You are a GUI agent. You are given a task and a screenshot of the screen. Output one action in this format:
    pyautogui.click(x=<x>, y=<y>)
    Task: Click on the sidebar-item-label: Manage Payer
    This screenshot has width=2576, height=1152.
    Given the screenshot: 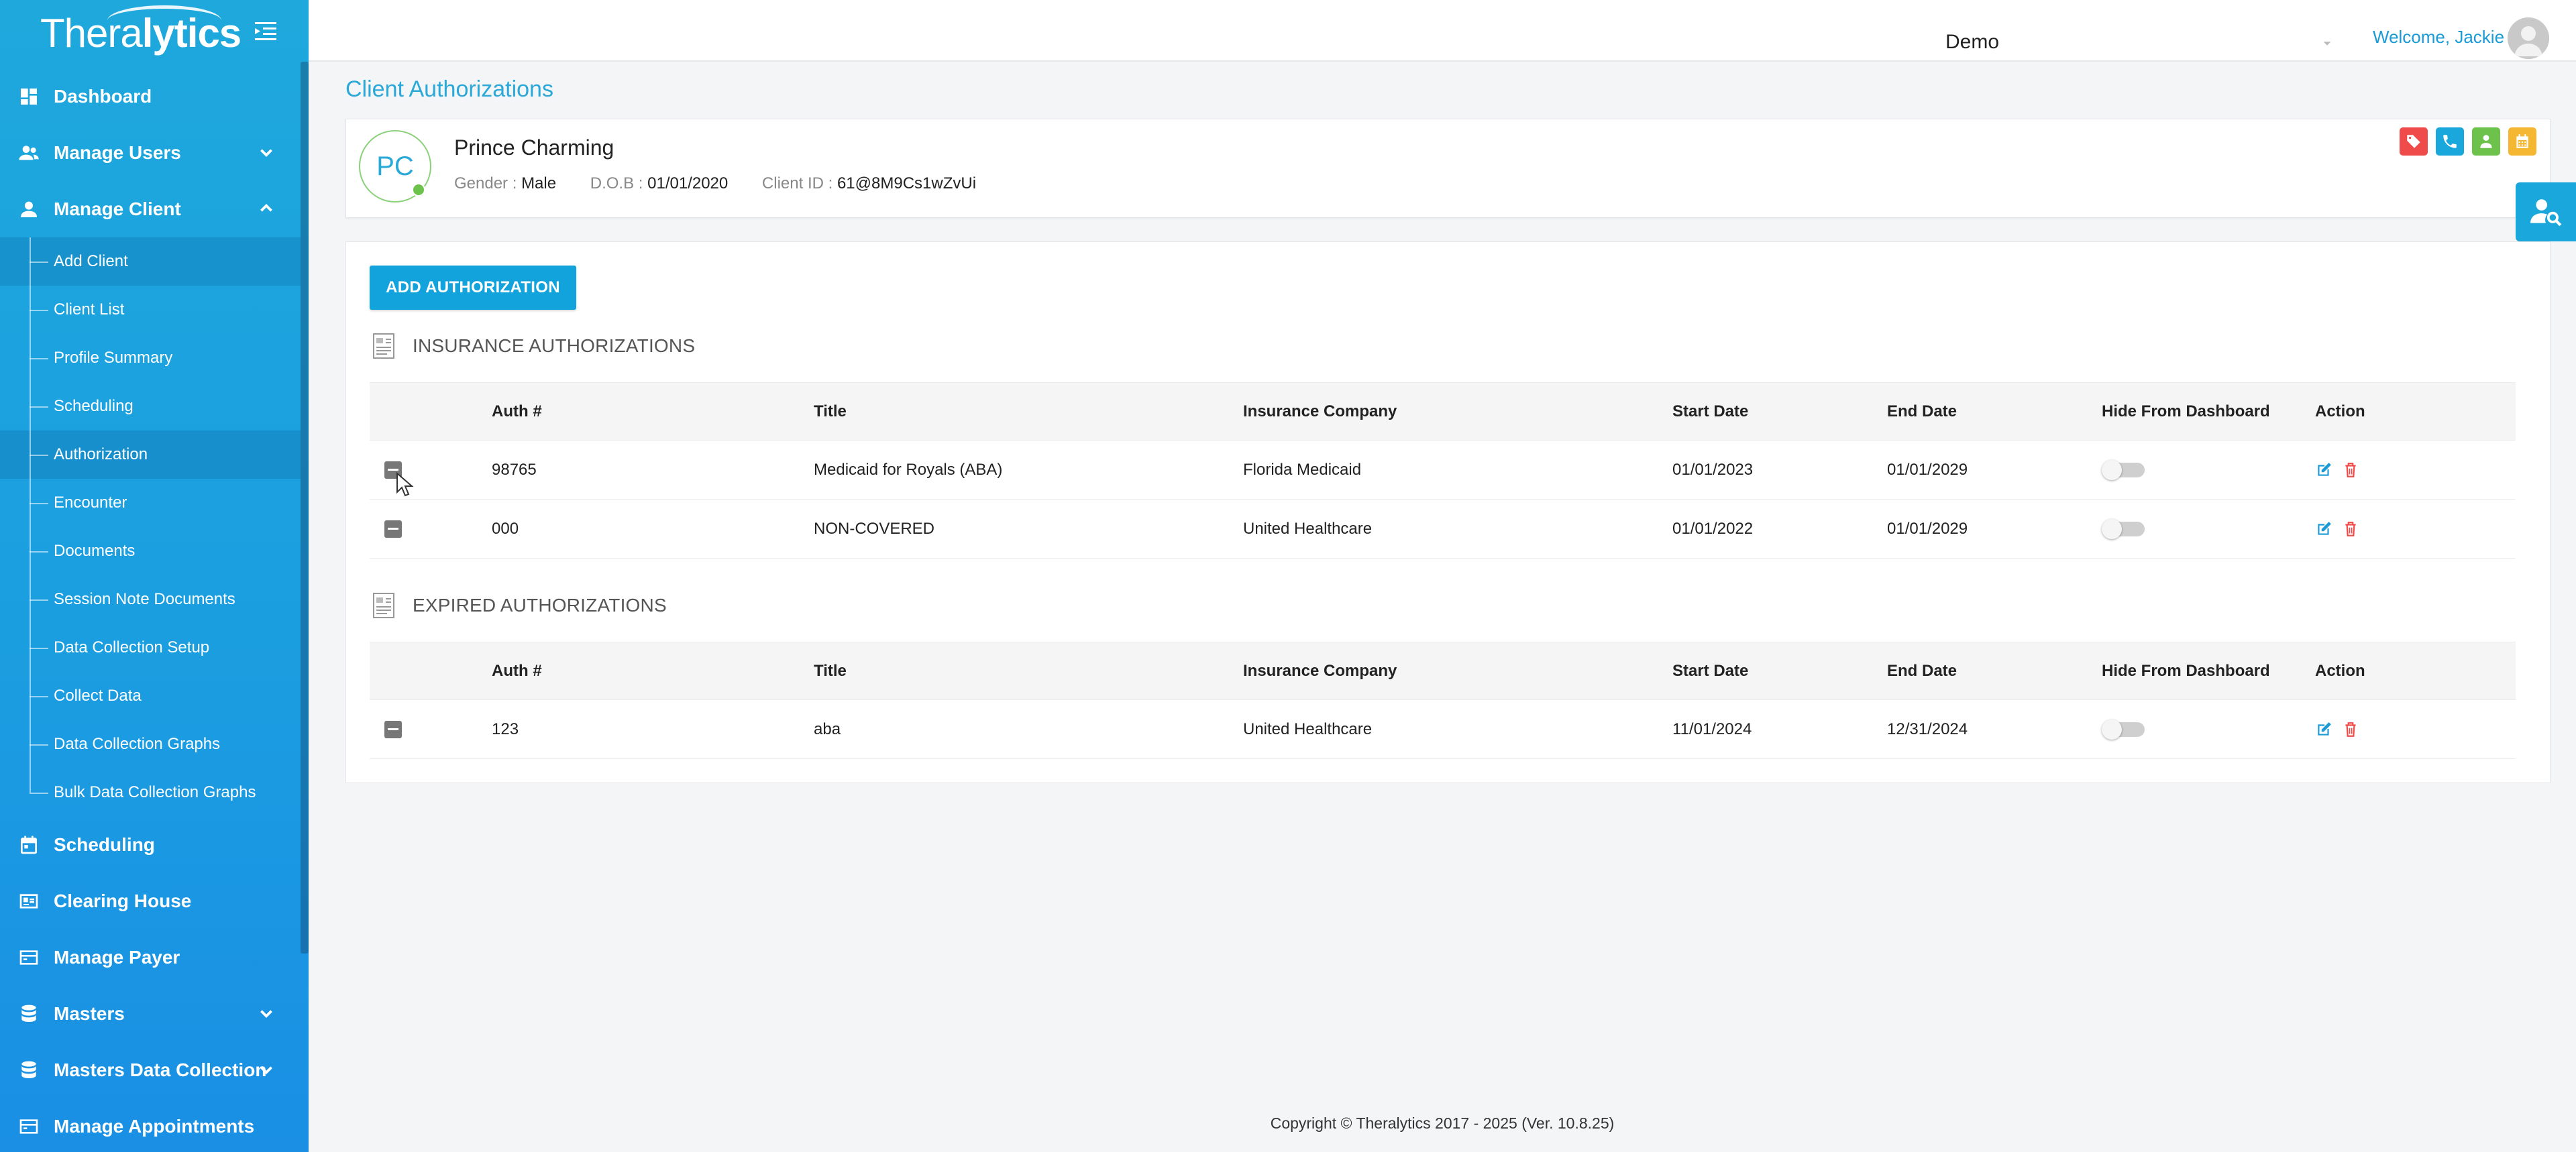 What is the action you would take?
    pyautogui.click(x=117, y=957)
    